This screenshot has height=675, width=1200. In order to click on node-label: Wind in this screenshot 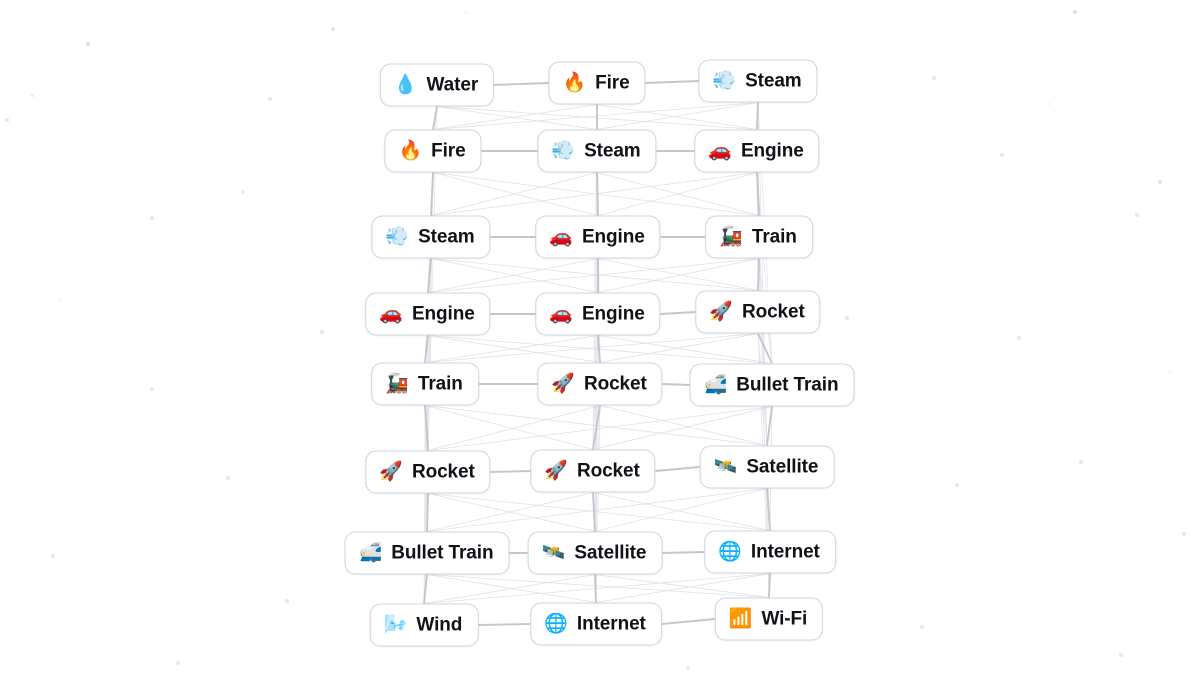, I will do `click(439, 625)`.